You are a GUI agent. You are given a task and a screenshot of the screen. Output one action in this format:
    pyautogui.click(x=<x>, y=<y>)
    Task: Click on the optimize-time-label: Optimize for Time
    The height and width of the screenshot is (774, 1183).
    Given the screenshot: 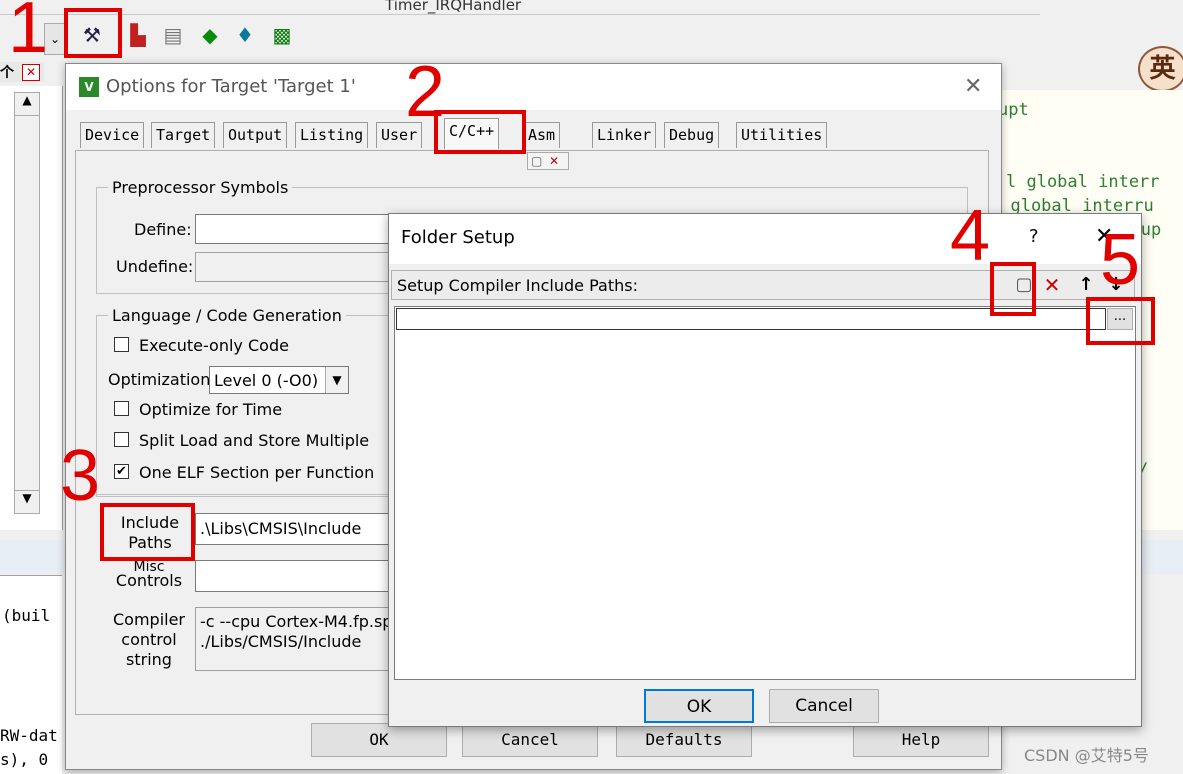 What is the action you would take?
    pyautogui.click(x=211, y=409)
    